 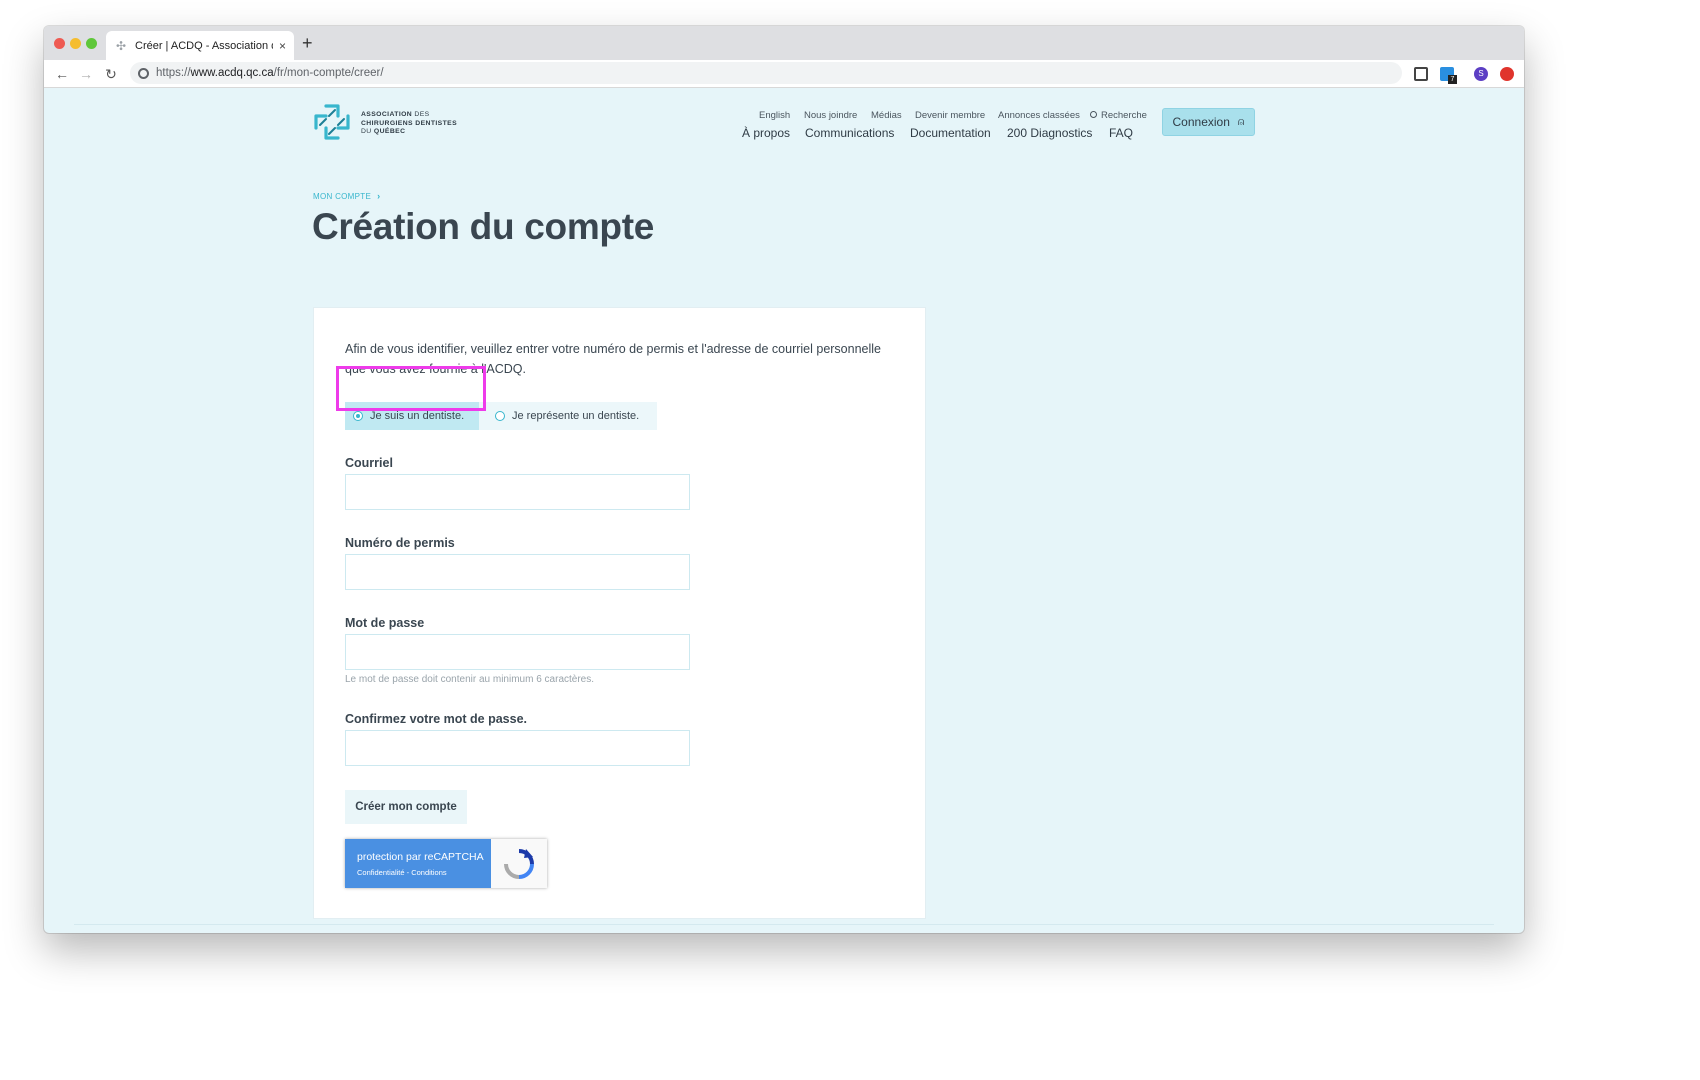 I want to click on qr-extension-icon, so click(x=1421, y=74).